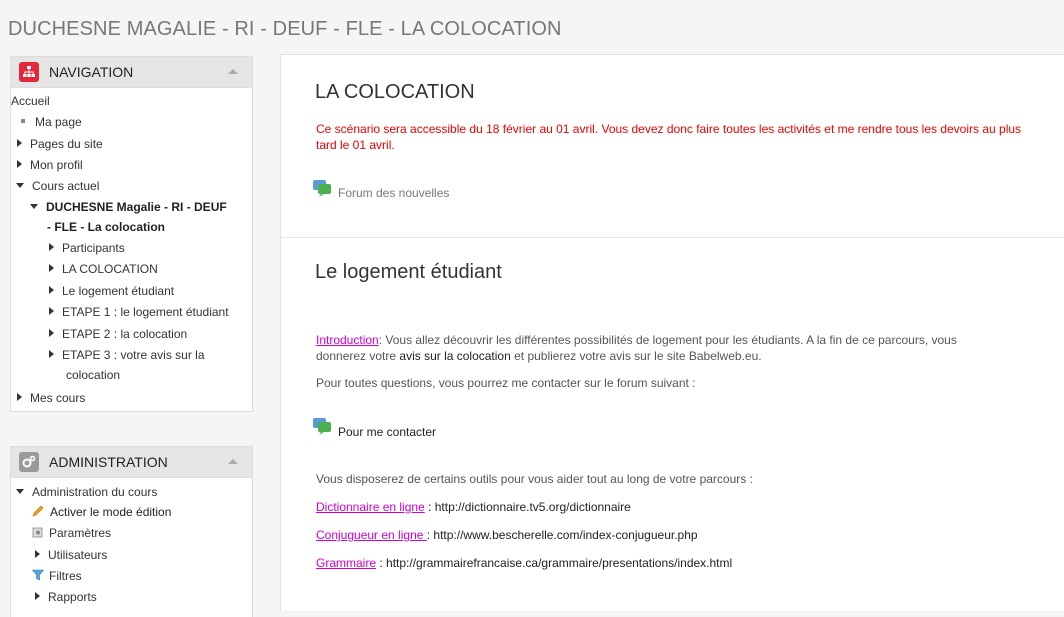  Describe the element at coordinates (38, 511) in the screenshot. I see `pencil-icon` at that location.